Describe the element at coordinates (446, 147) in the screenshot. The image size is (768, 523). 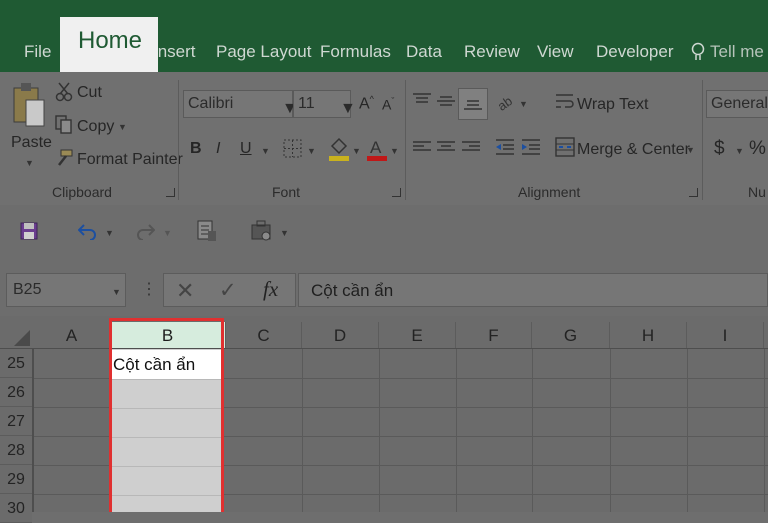
I see `align-center-icon` at that location.